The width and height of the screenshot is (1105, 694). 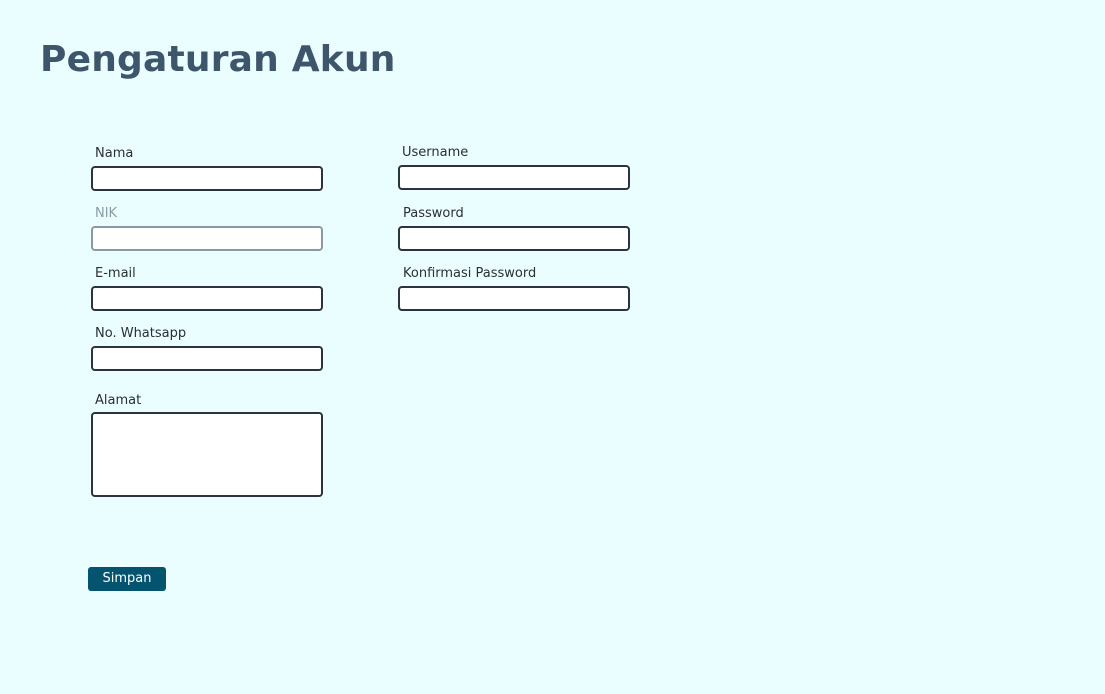 I want to click on nik-input, so click(x=207, y=238).